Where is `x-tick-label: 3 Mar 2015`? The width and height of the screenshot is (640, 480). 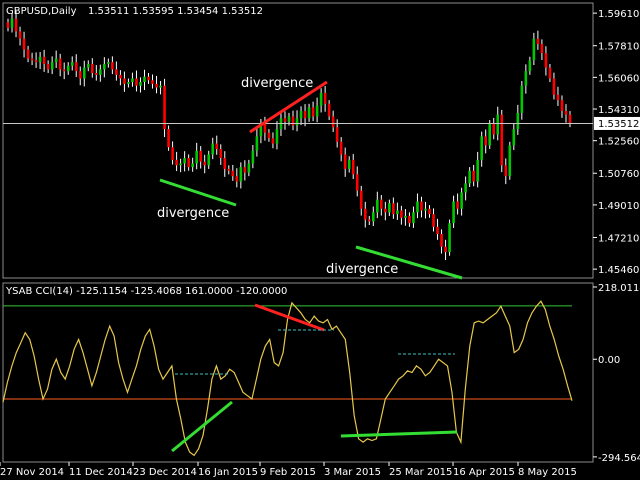
x-tick-label: 3 Mar 2015 is located at coordinates (352, 472).